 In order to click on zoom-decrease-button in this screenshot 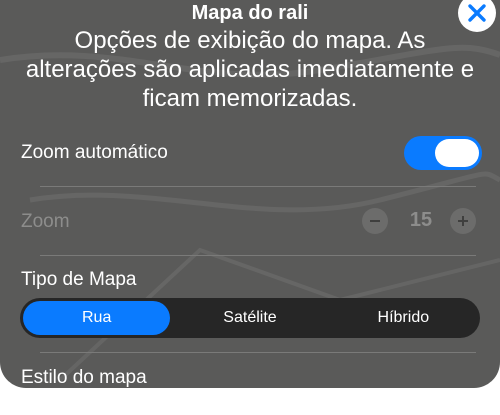, I will do `click(375, 221)`.